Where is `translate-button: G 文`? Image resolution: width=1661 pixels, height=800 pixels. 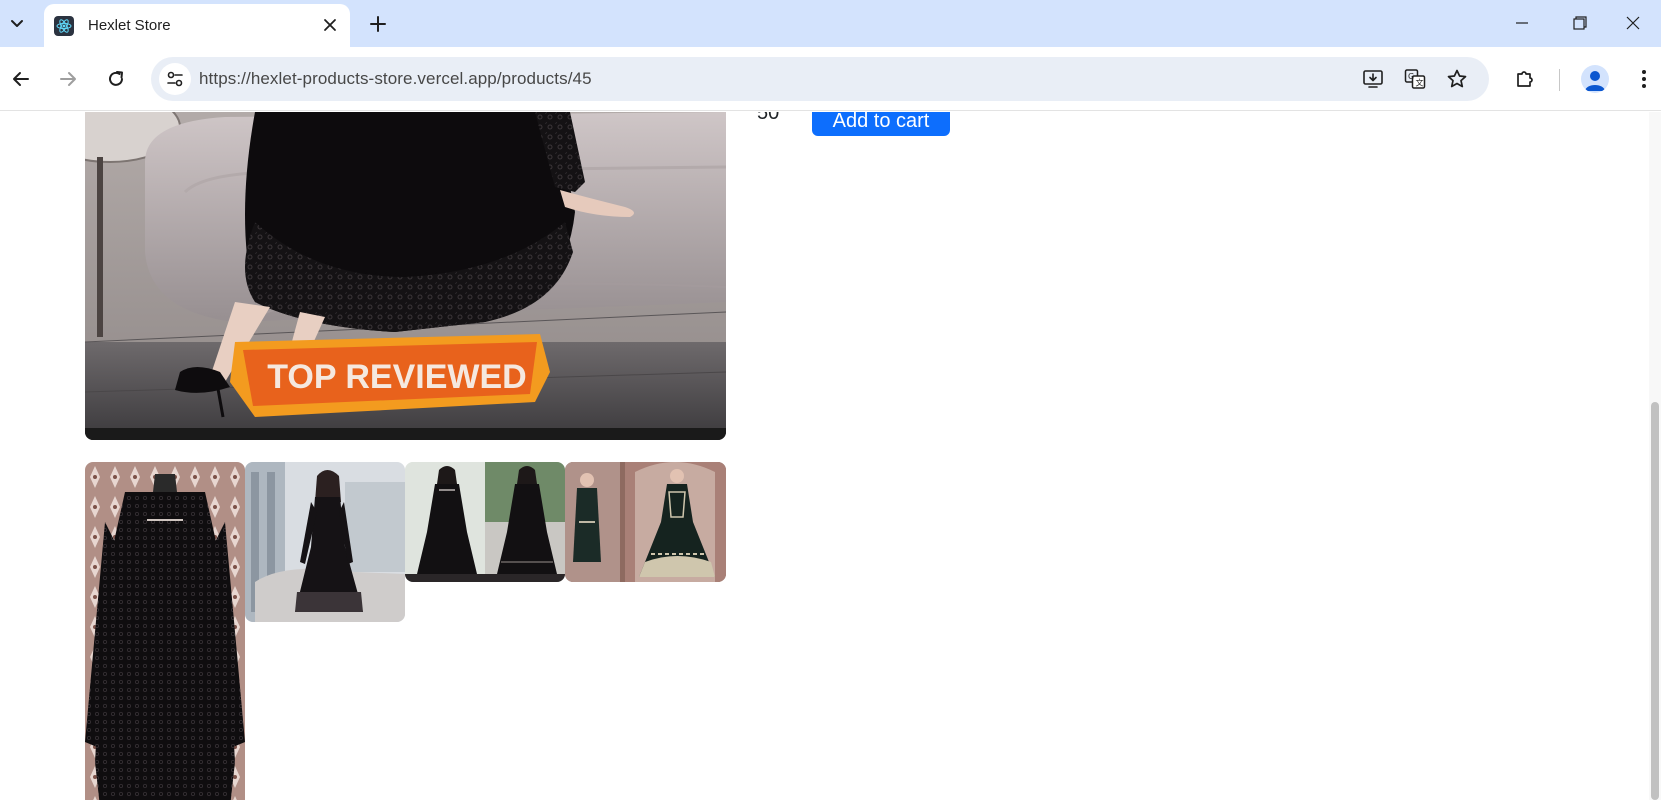 translate-button: G 文 is located at coordinates (1415, 79).